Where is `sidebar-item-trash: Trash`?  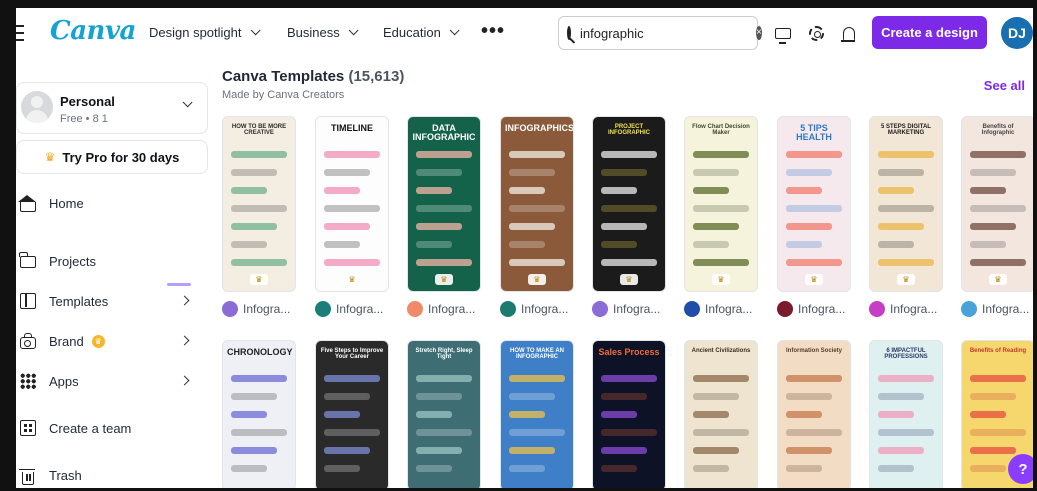
sidebar-item-trash: Trash is located at coordinates (112, 475).